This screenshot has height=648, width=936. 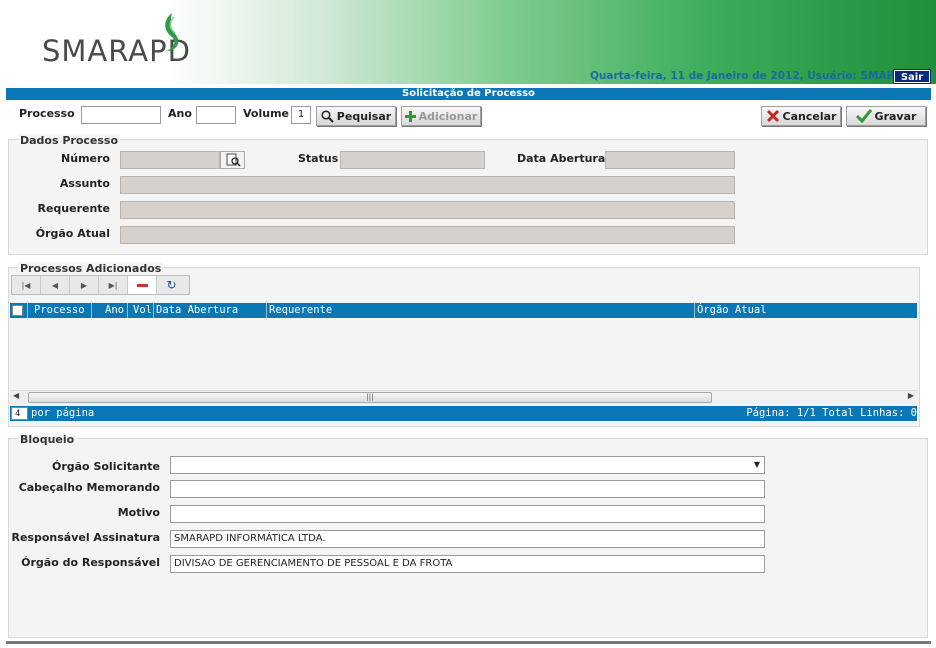 What do you see at coordinates (90, 562) in the screenshot?
I see `orgao-responsavel-label: Órgão do Responsável` at bounding box center [90, 562].